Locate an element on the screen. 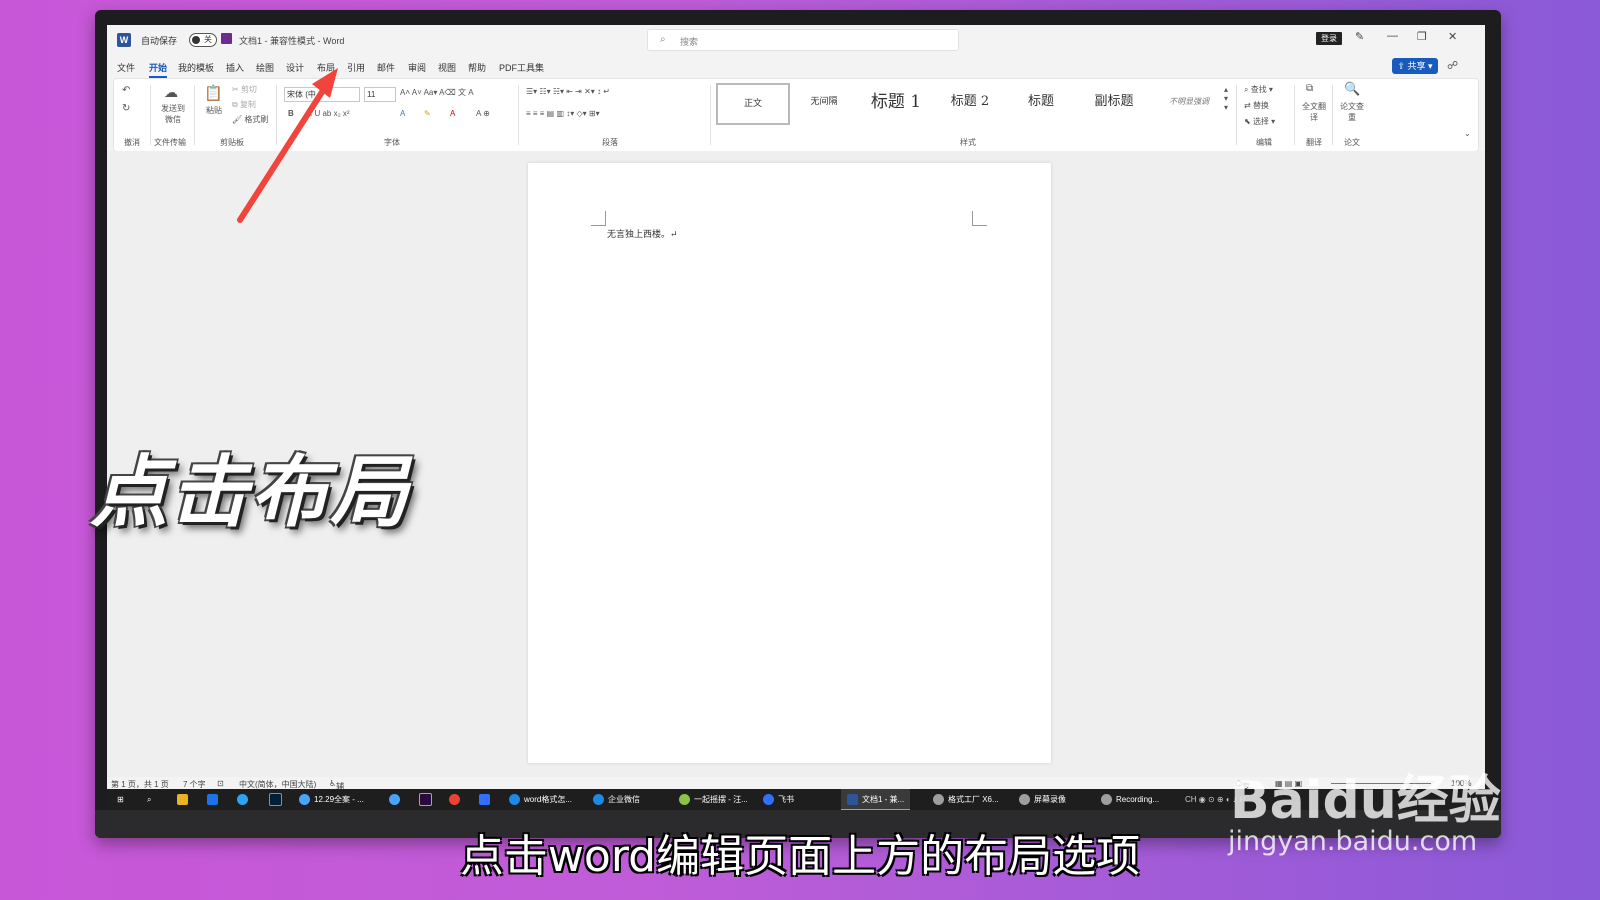  arrow-shaft is located at coordinates (281, 156).